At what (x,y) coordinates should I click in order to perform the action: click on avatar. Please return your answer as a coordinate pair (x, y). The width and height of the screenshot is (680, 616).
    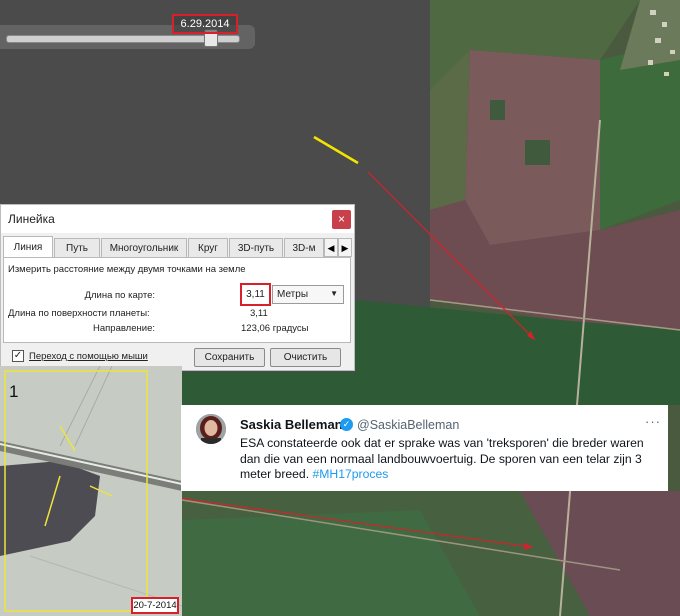
    Looking at the image, I should click on (211, 429).